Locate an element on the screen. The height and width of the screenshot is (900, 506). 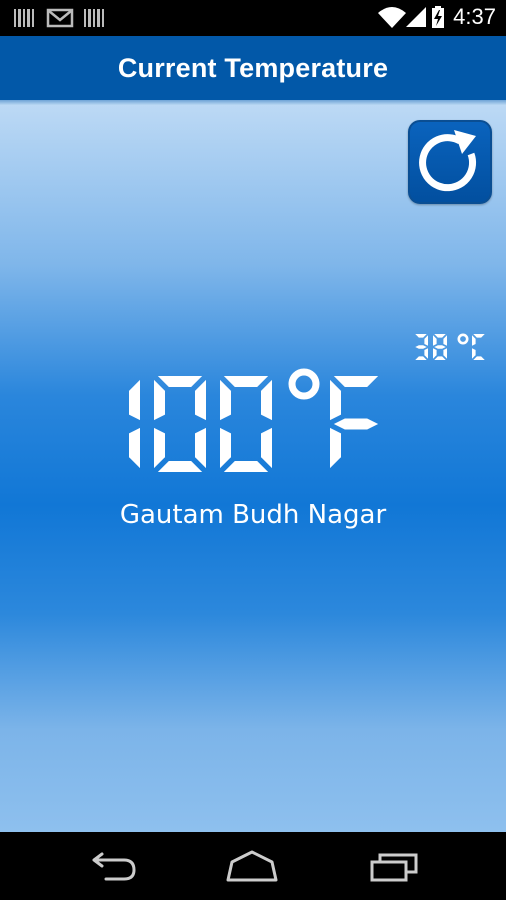
status-time: 4:37 is located at coordinates (474, 16).